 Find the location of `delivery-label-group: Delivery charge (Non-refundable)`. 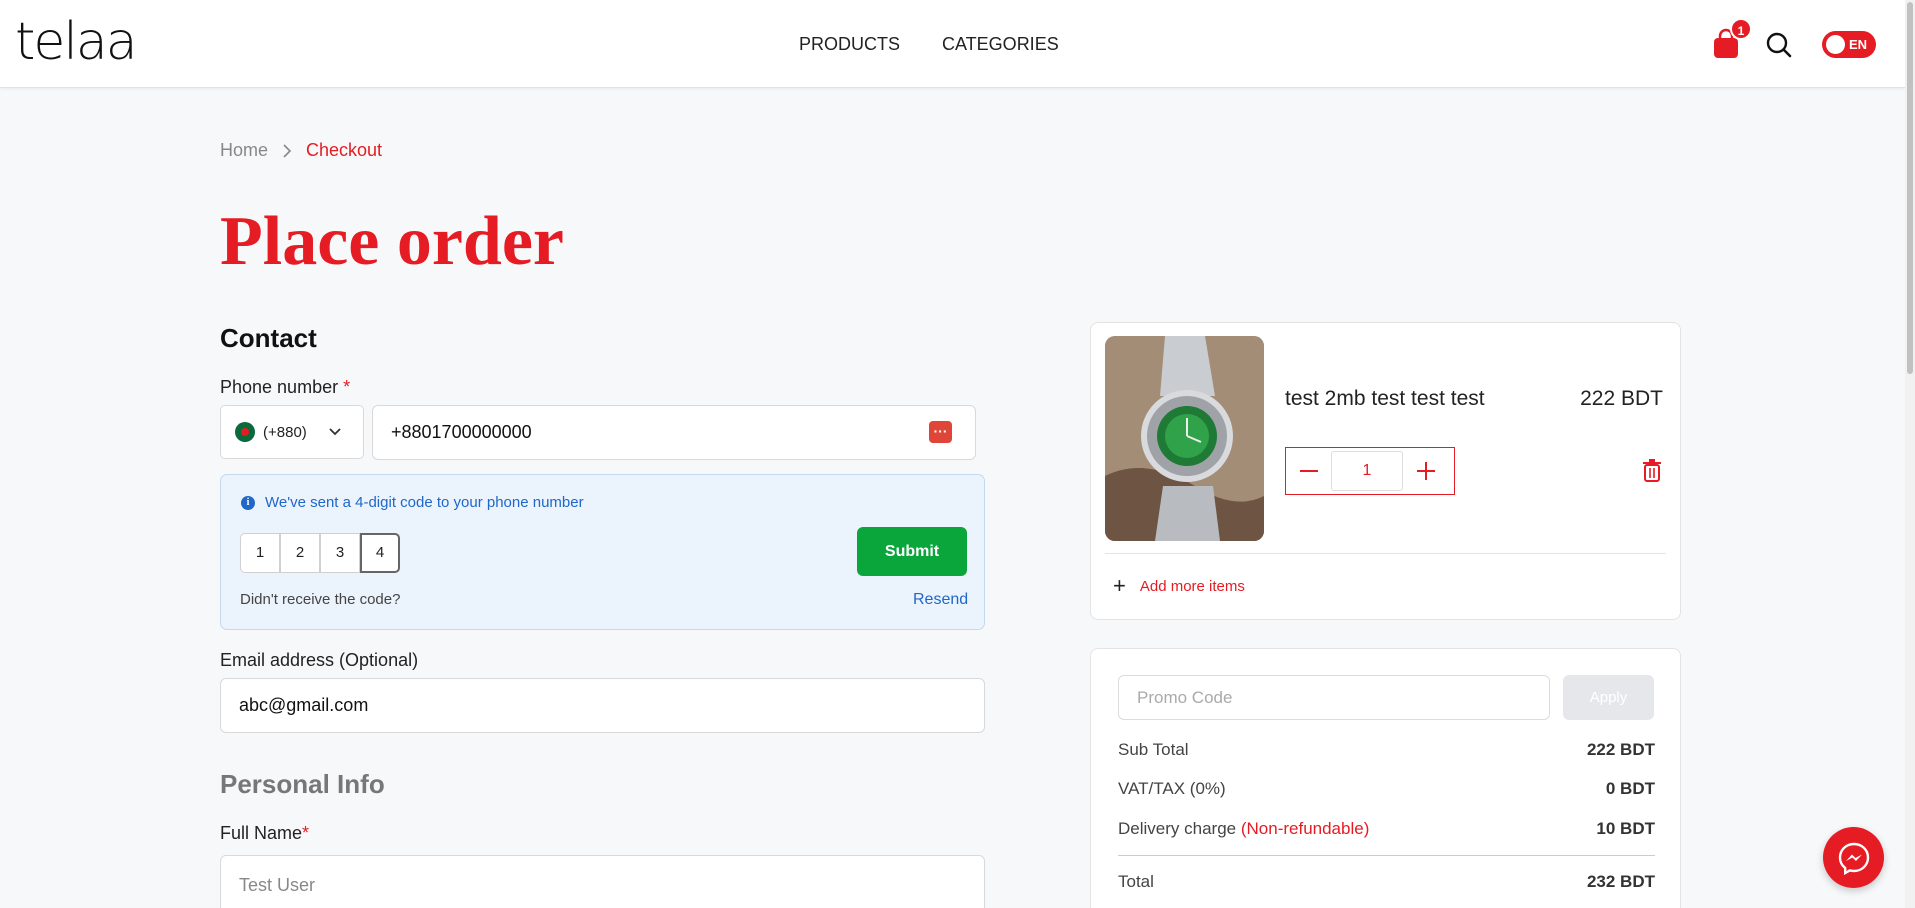

delivery-label-group: Delivery charge (Non-refundable) is located at coordinates (1243, 829).